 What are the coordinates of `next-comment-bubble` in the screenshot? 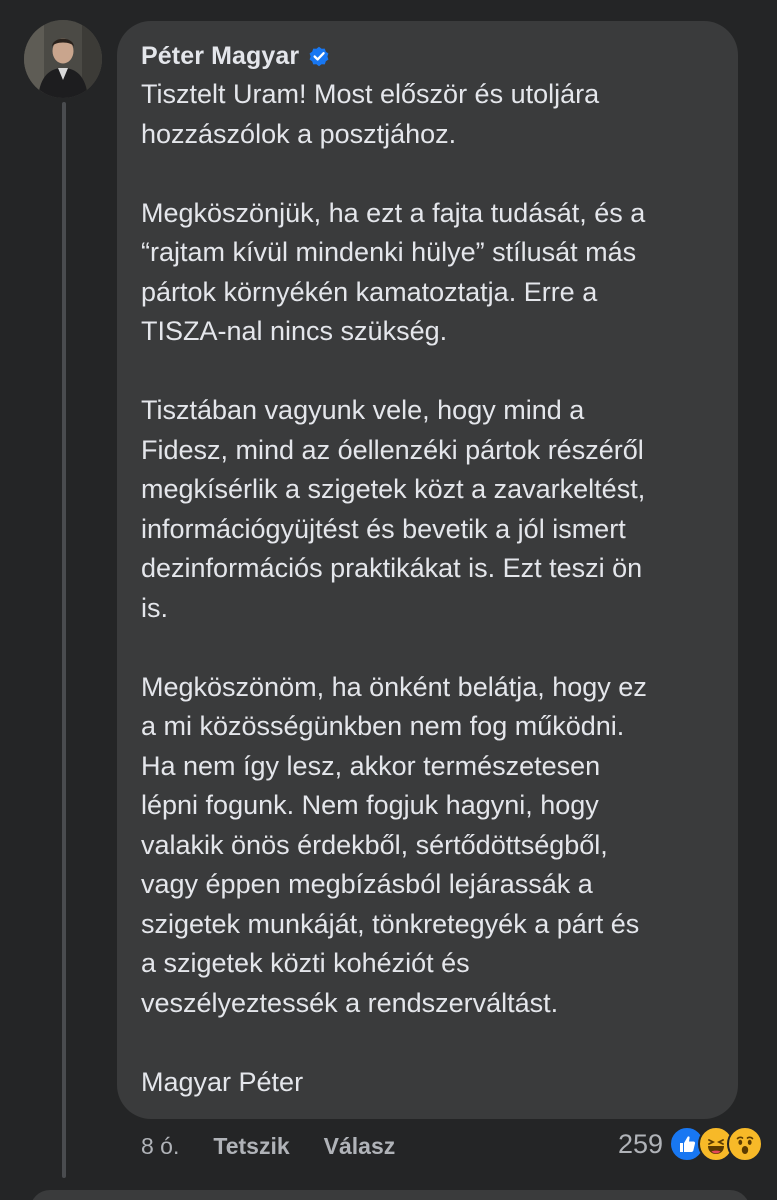 It's located at (390, 1195).